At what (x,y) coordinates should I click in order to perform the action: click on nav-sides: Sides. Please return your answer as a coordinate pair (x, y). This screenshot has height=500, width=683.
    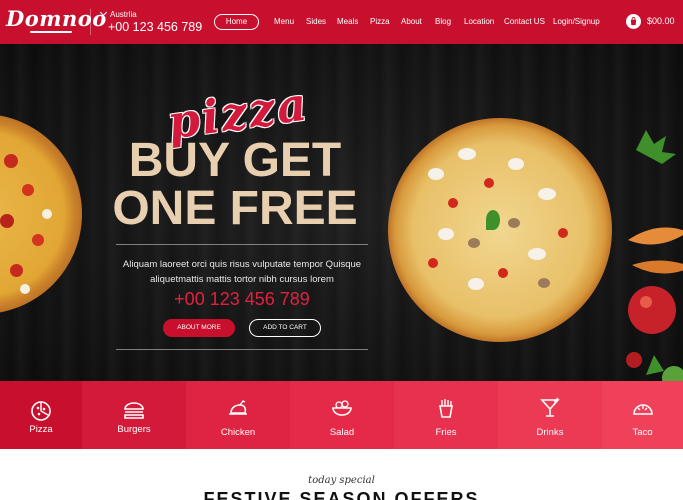
    Looking at the image, I should click on (316, 22).